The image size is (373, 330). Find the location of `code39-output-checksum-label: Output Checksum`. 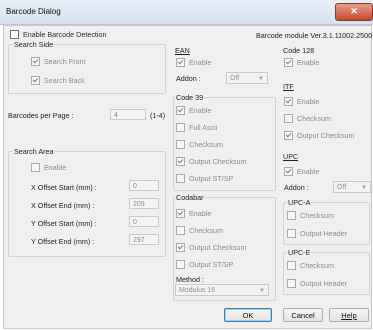

code39-output-checksum-label: Output Checksum is located at coordinates (218, 161).